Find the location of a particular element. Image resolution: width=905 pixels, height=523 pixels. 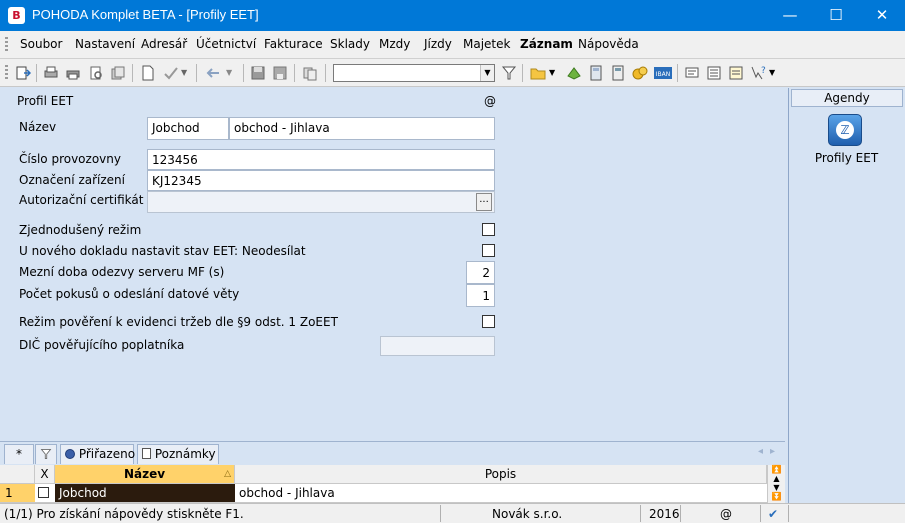

copy-report-icon is located at coordinates (118, 73).